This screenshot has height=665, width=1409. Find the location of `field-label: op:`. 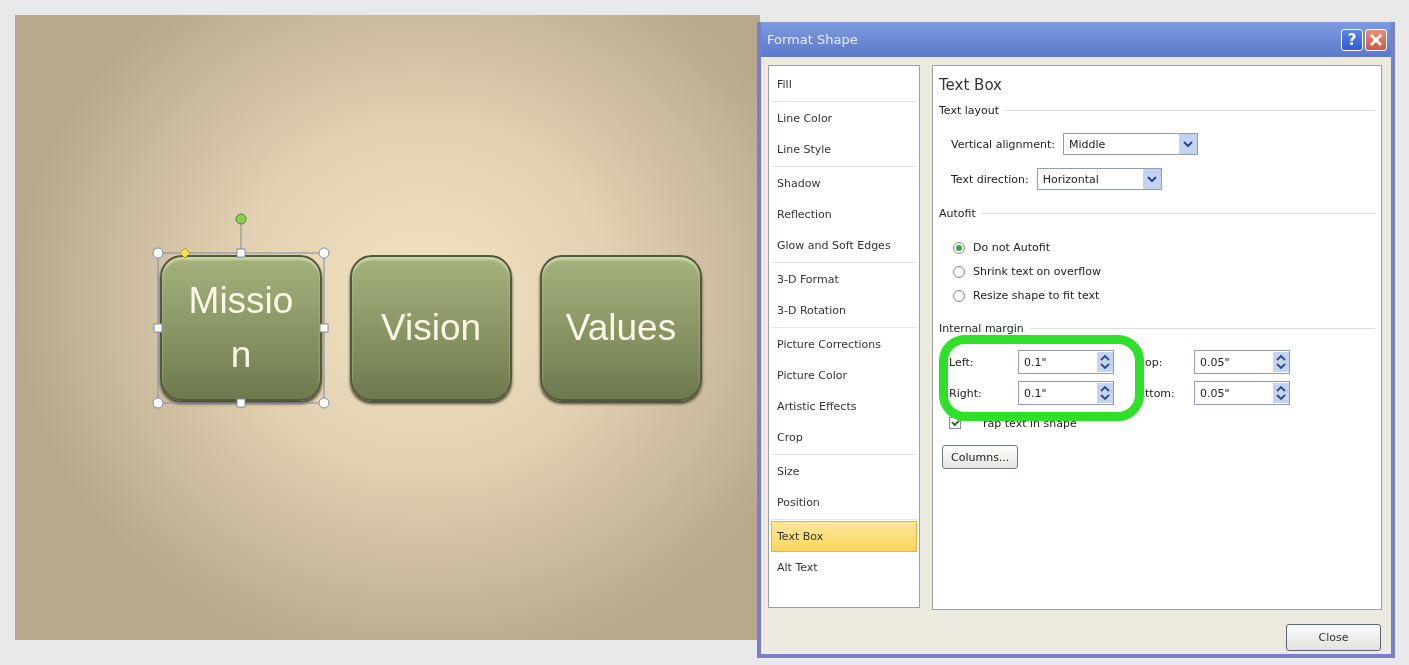

field-label: op: is located at coordinates (1154, 362).